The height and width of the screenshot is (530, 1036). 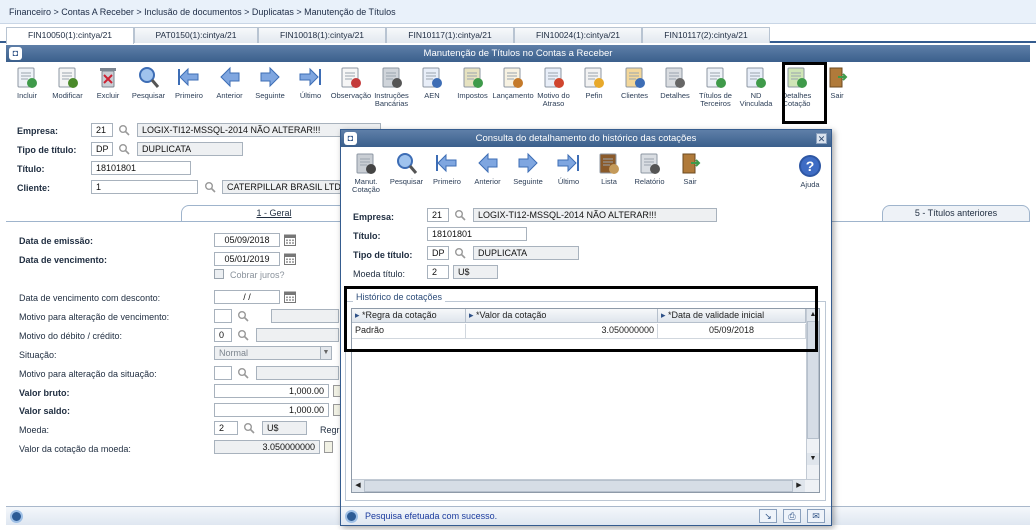 What do you see at coordinates (432, 82) in the screenshot?
I see `main-toolbar-aen-button: AEN` at bounding box center [432, 82].